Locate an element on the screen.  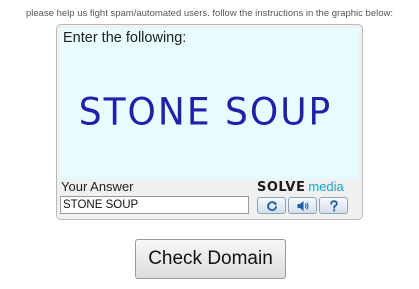
check-domain-button: Check Domain is located at coordinates (210, 259).